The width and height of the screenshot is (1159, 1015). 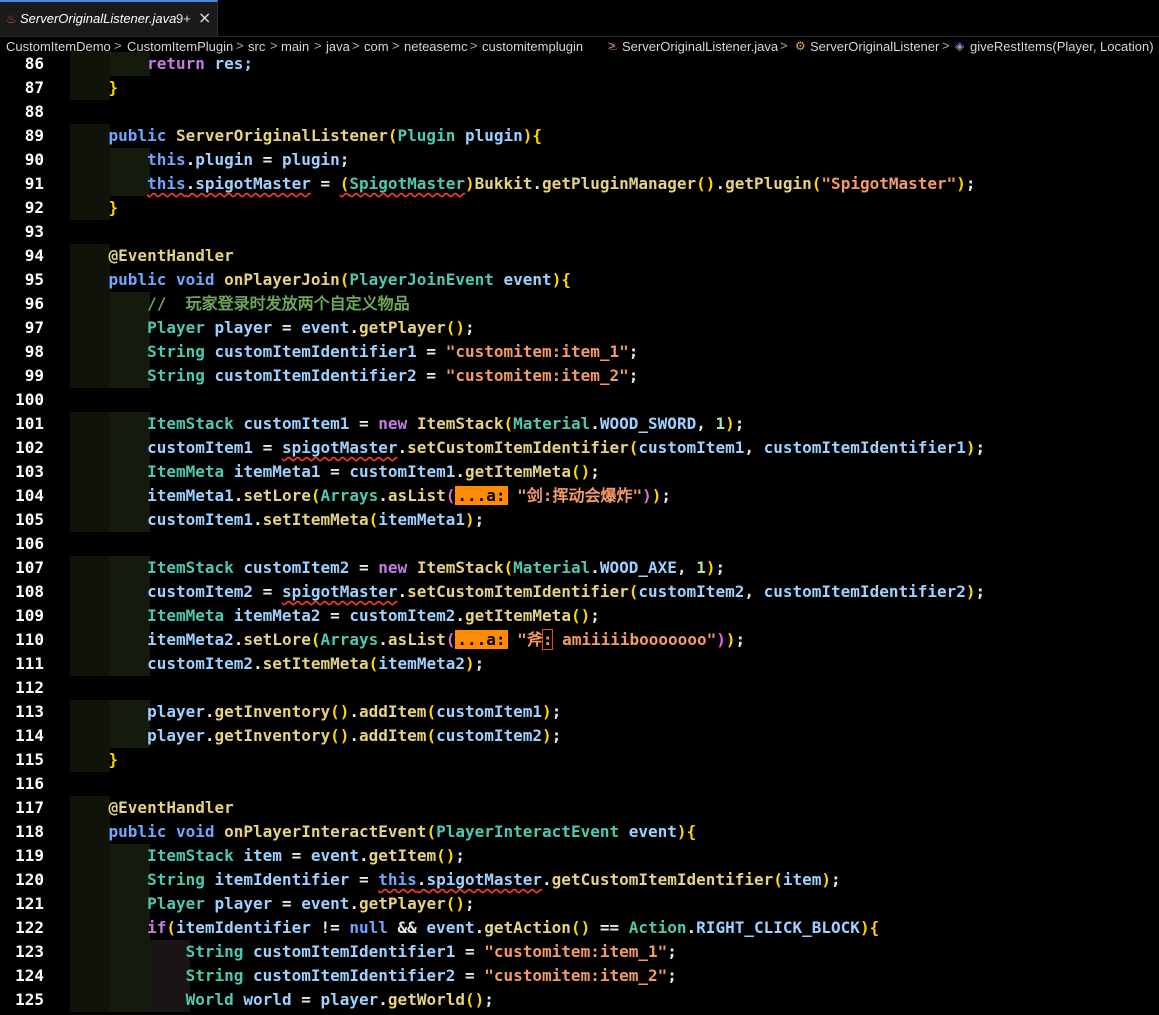 I want to click on line-number: 124, so click(x=29, y=975).